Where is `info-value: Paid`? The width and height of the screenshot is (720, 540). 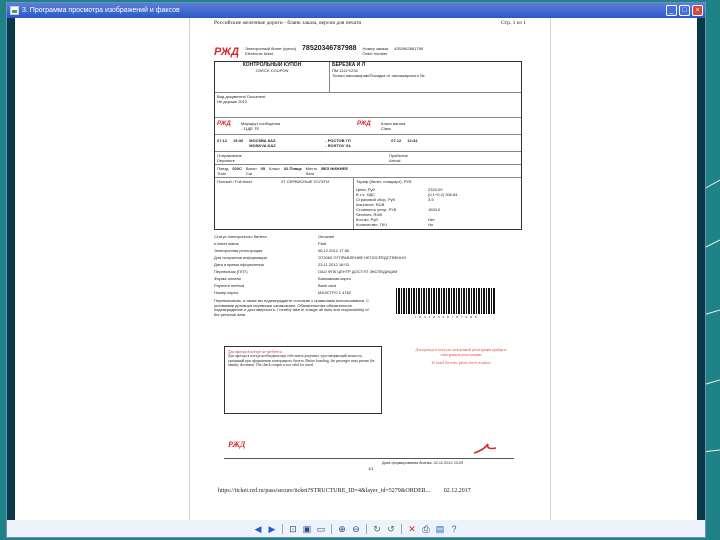
info-value: Paid is located at coordinates (322, 243).